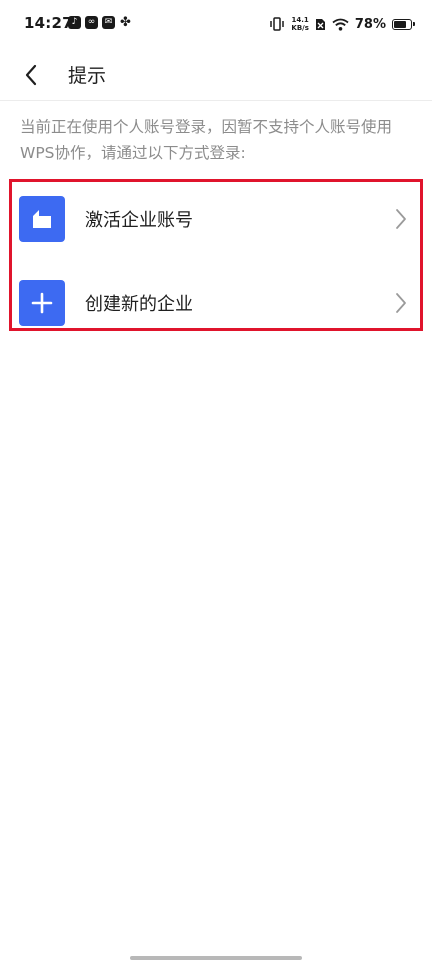  What do you see at coordinates (300, 20) in the screenshot?
I see `net-speed-value: 14.1` at bounding box center [300, 20].